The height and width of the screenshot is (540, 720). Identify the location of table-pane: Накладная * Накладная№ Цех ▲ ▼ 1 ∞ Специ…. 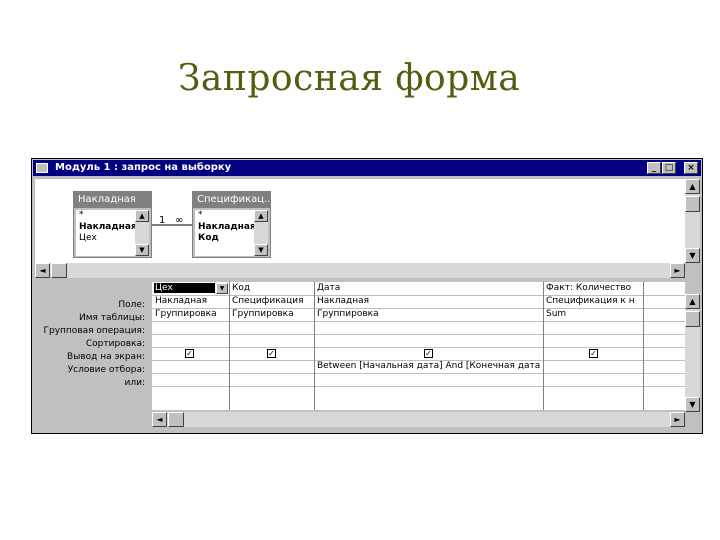
(360, 221).